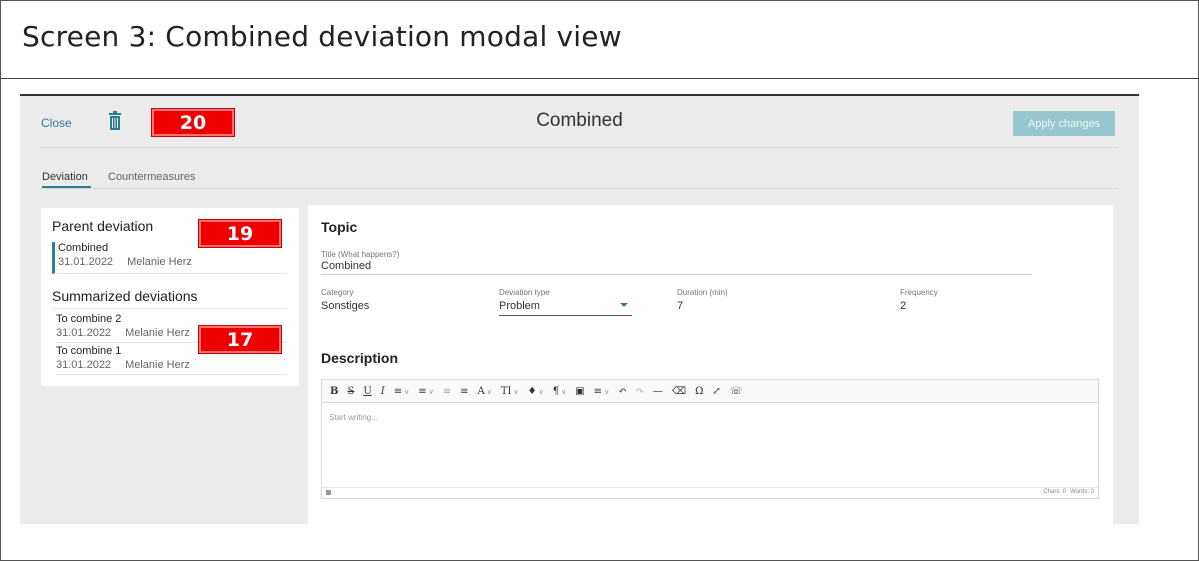 This screenshot has width=1199, height=561. What do you see at coordinates (125, 296) in the screenshot?
I see `summarized-deviations-heading: Summarized deviations` at bounding box center [125, 296].